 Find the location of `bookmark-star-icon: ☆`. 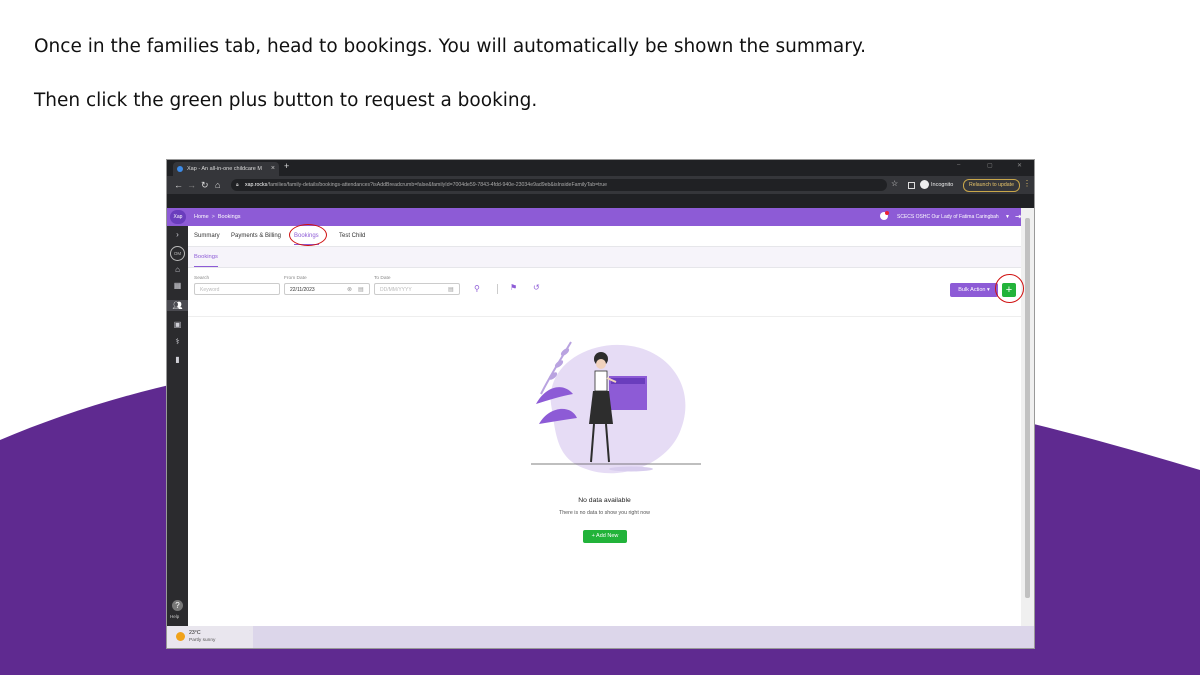

bookmark-star-icon: ☆ is located at coordinates (894, 183).